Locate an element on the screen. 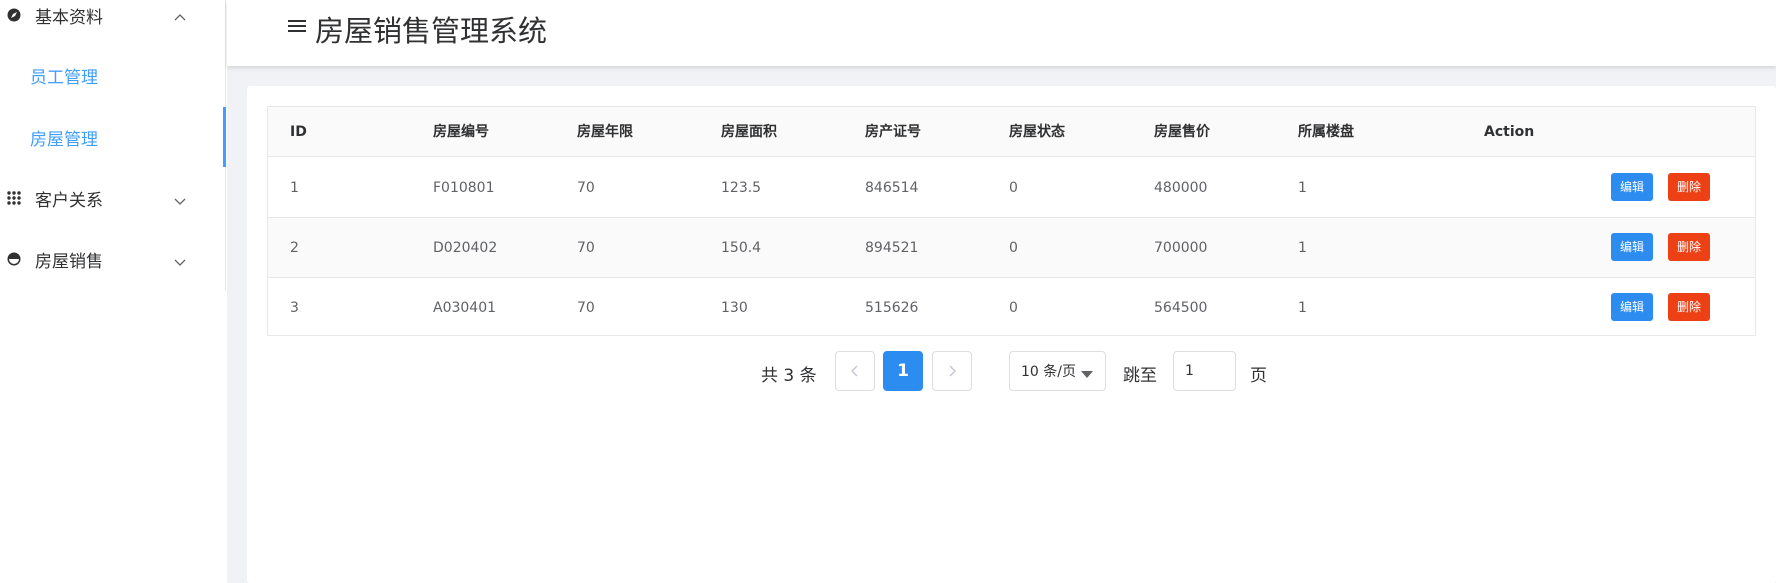 The width and height of the screenshot is (1776, 583). table-row: 3 A030401 70 130 515626 0 564500 1 编辑 删除 is located at coordinates (1011, 308).